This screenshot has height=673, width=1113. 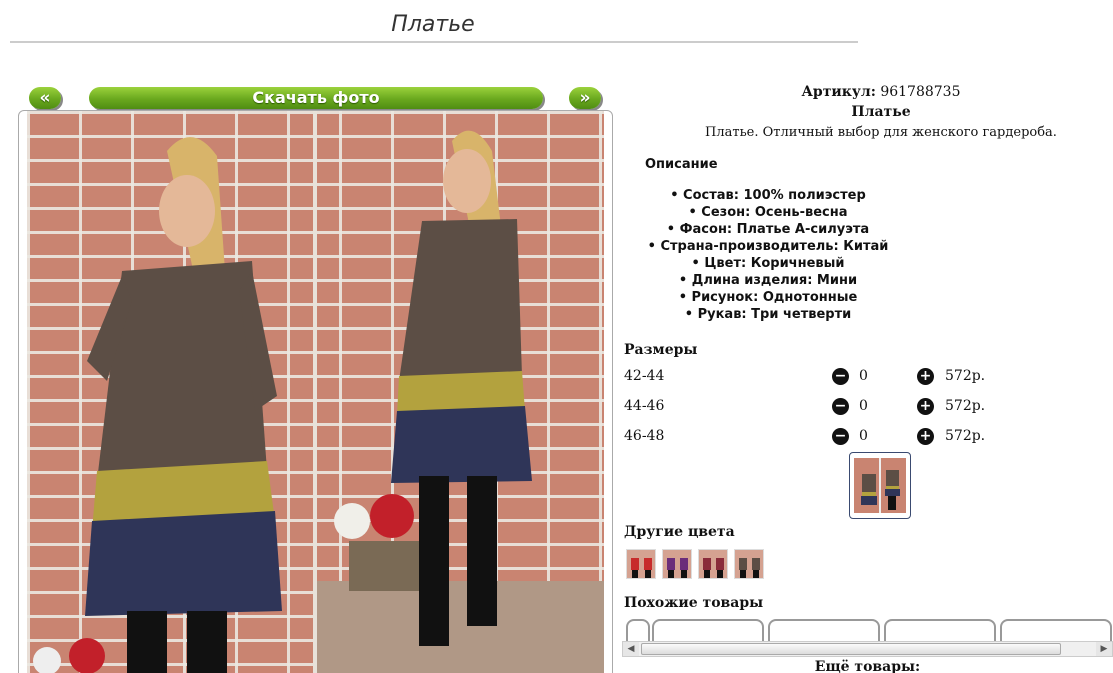 I want to click on scroll-left-icon: ◀, so click(x=631, y=649).